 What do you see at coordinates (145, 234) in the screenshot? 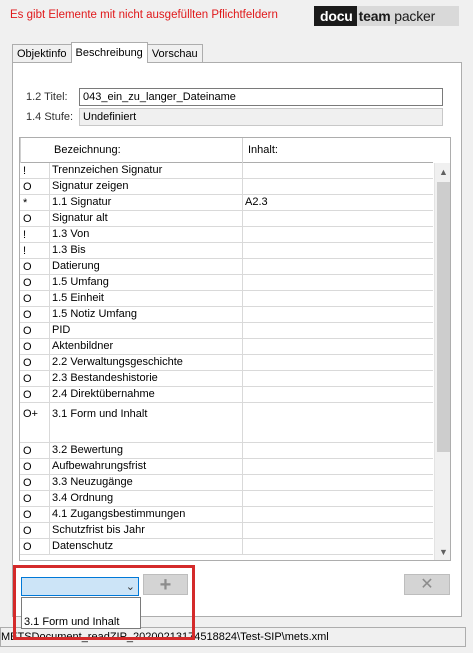
I see `row-label: 1.3 Von` at bounding box center [145, 234].